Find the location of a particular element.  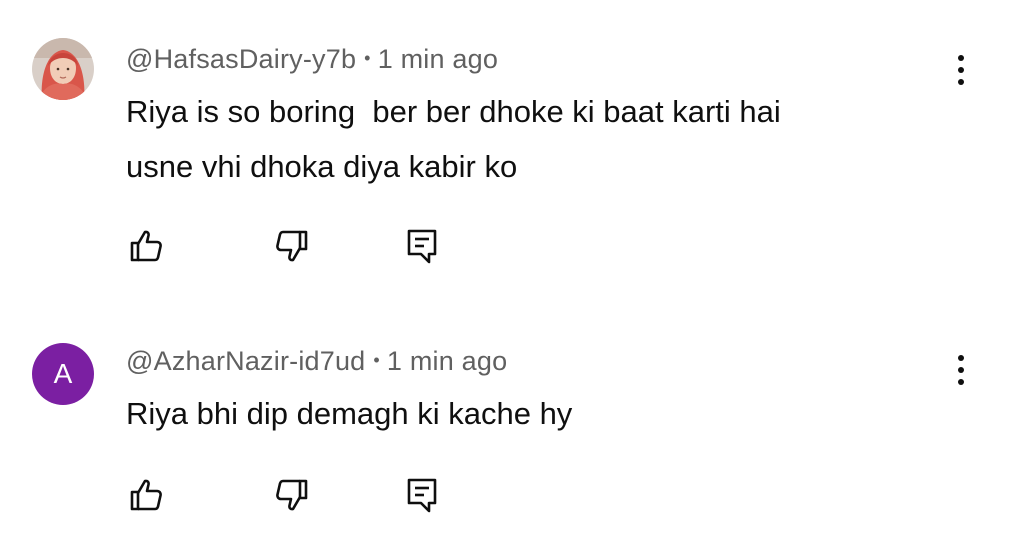

avatar is located at coordinates (63, 69).